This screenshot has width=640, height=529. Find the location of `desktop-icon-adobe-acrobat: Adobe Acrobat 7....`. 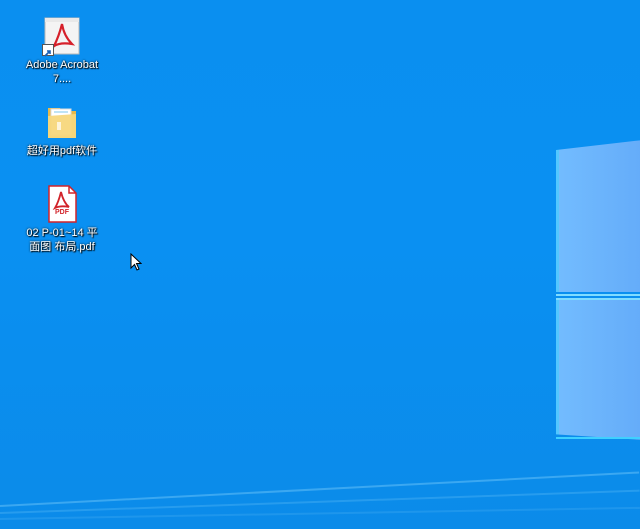

desktop-icon-adobe-acrobat: Adobe Acrobat 7.... is located at coordinates (62, 51).